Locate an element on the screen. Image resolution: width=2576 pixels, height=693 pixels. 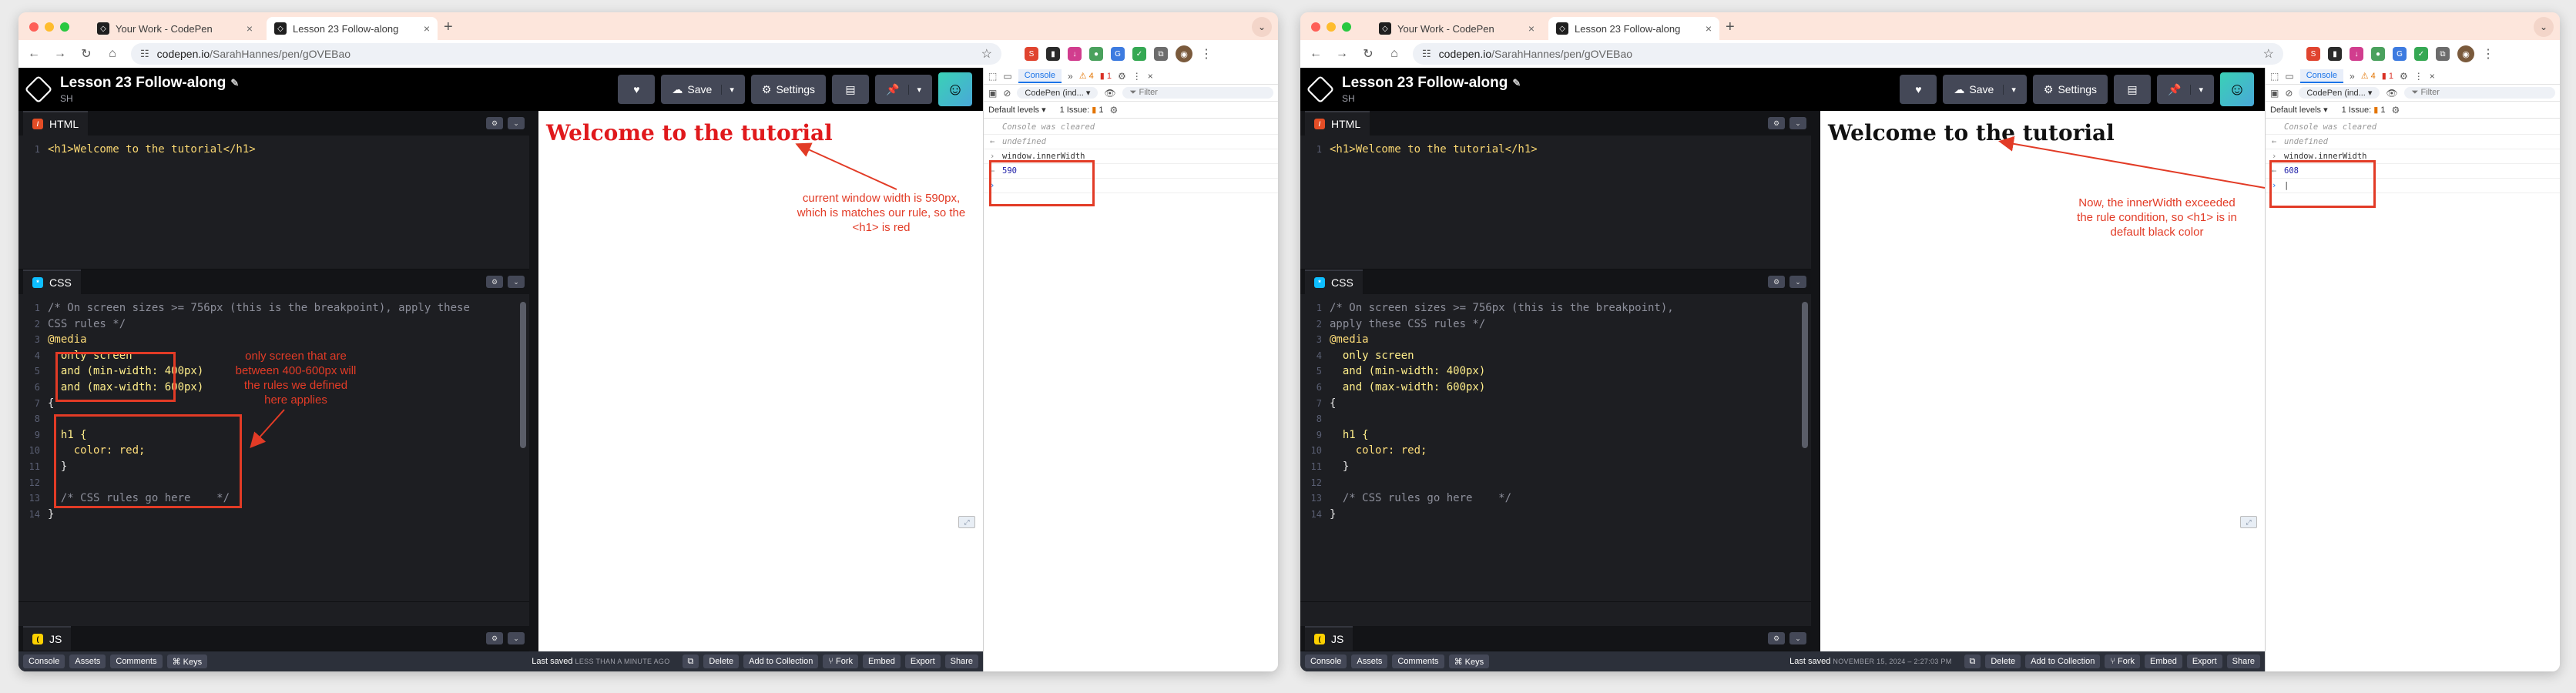
errors-count: ▮ 1 is located at coordinates (1106, 76).